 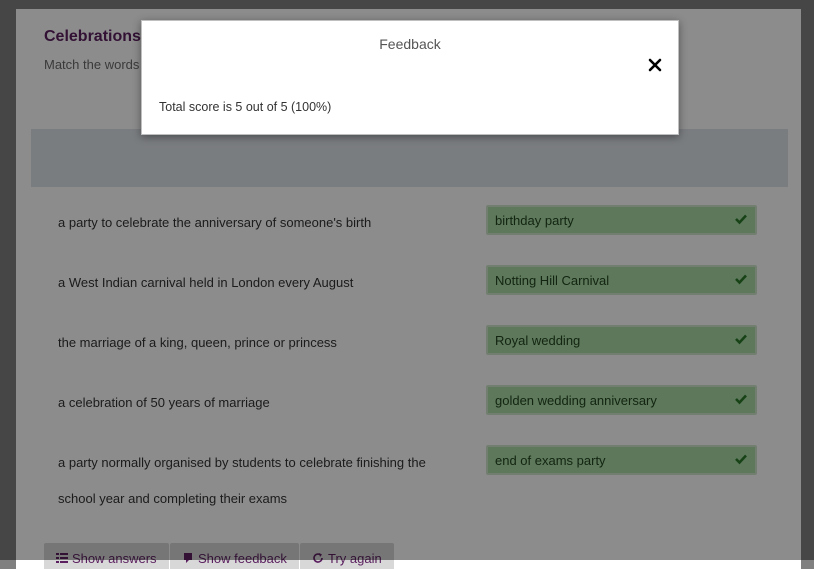 What do you see at coordinates (245, 107) in the screenshot?
I see `score-text: Total score is 5 out of 5 (100%)` at bounding box center [245, 107].